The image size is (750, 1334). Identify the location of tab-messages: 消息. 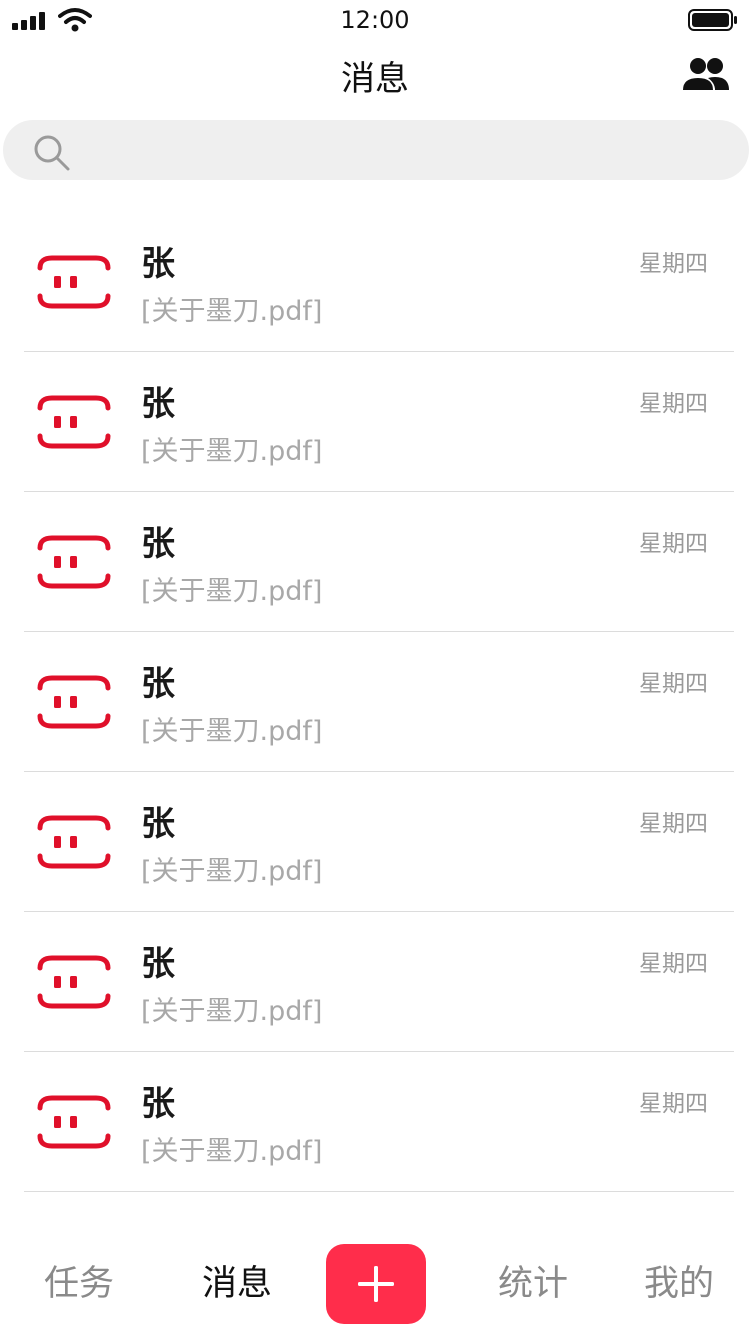
(237, 1284).